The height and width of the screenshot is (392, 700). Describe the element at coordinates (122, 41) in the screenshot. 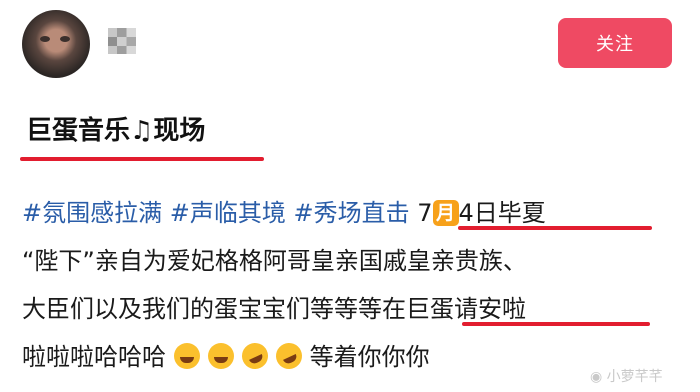

I see `username-pixelated` at that location.